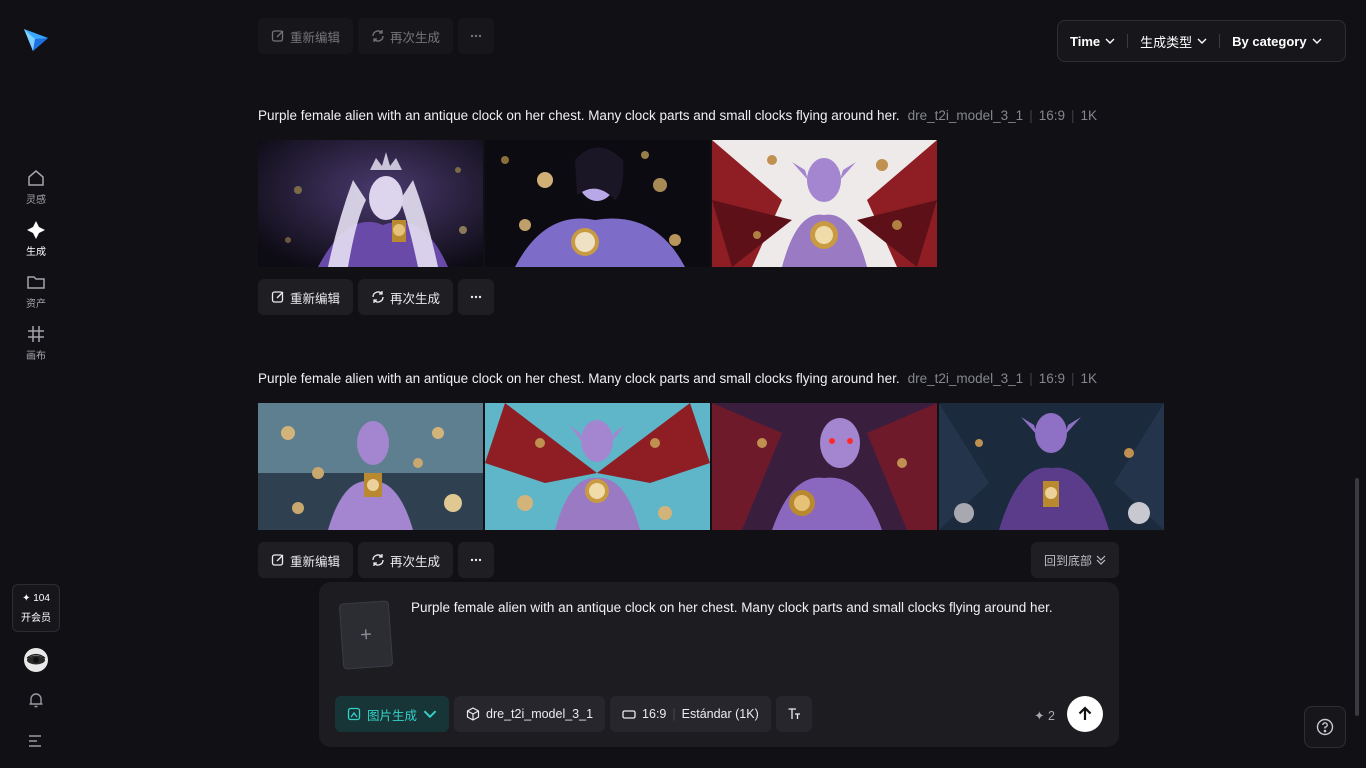 The height and width of the screenshot is (768, 1366). Describe the element at coordinates (36, 356) in the screenshot. I see `sidebar-item-label: 画布` at that location.